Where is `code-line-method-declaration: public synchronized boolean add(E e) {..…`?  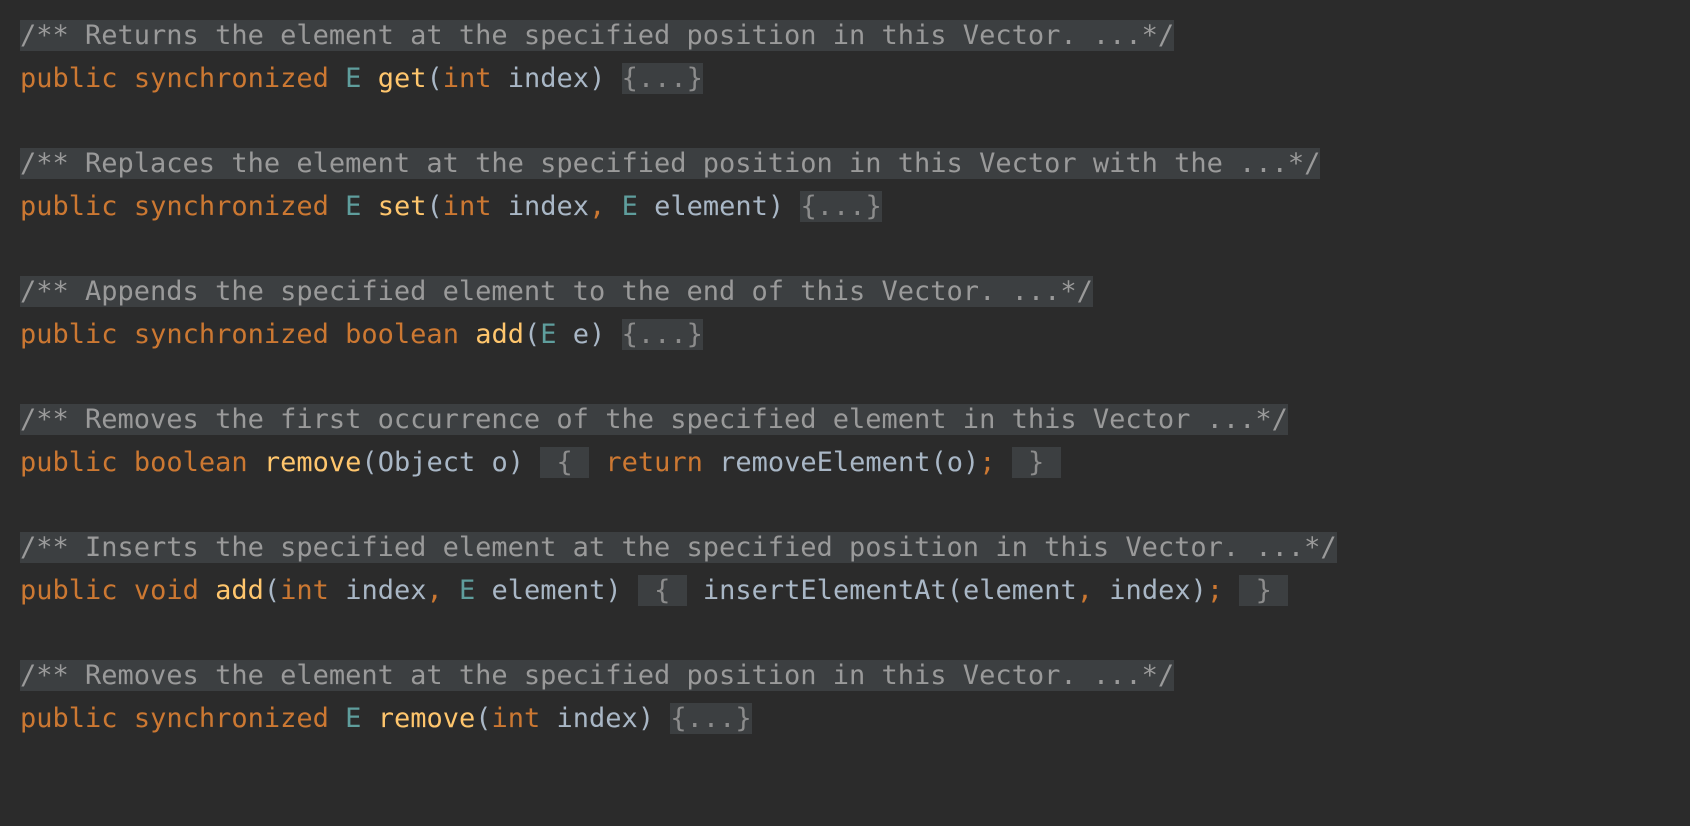 code-line-method-declaration: public synchronized boolean add(E e) {..… is located at coordinates (845, 334).